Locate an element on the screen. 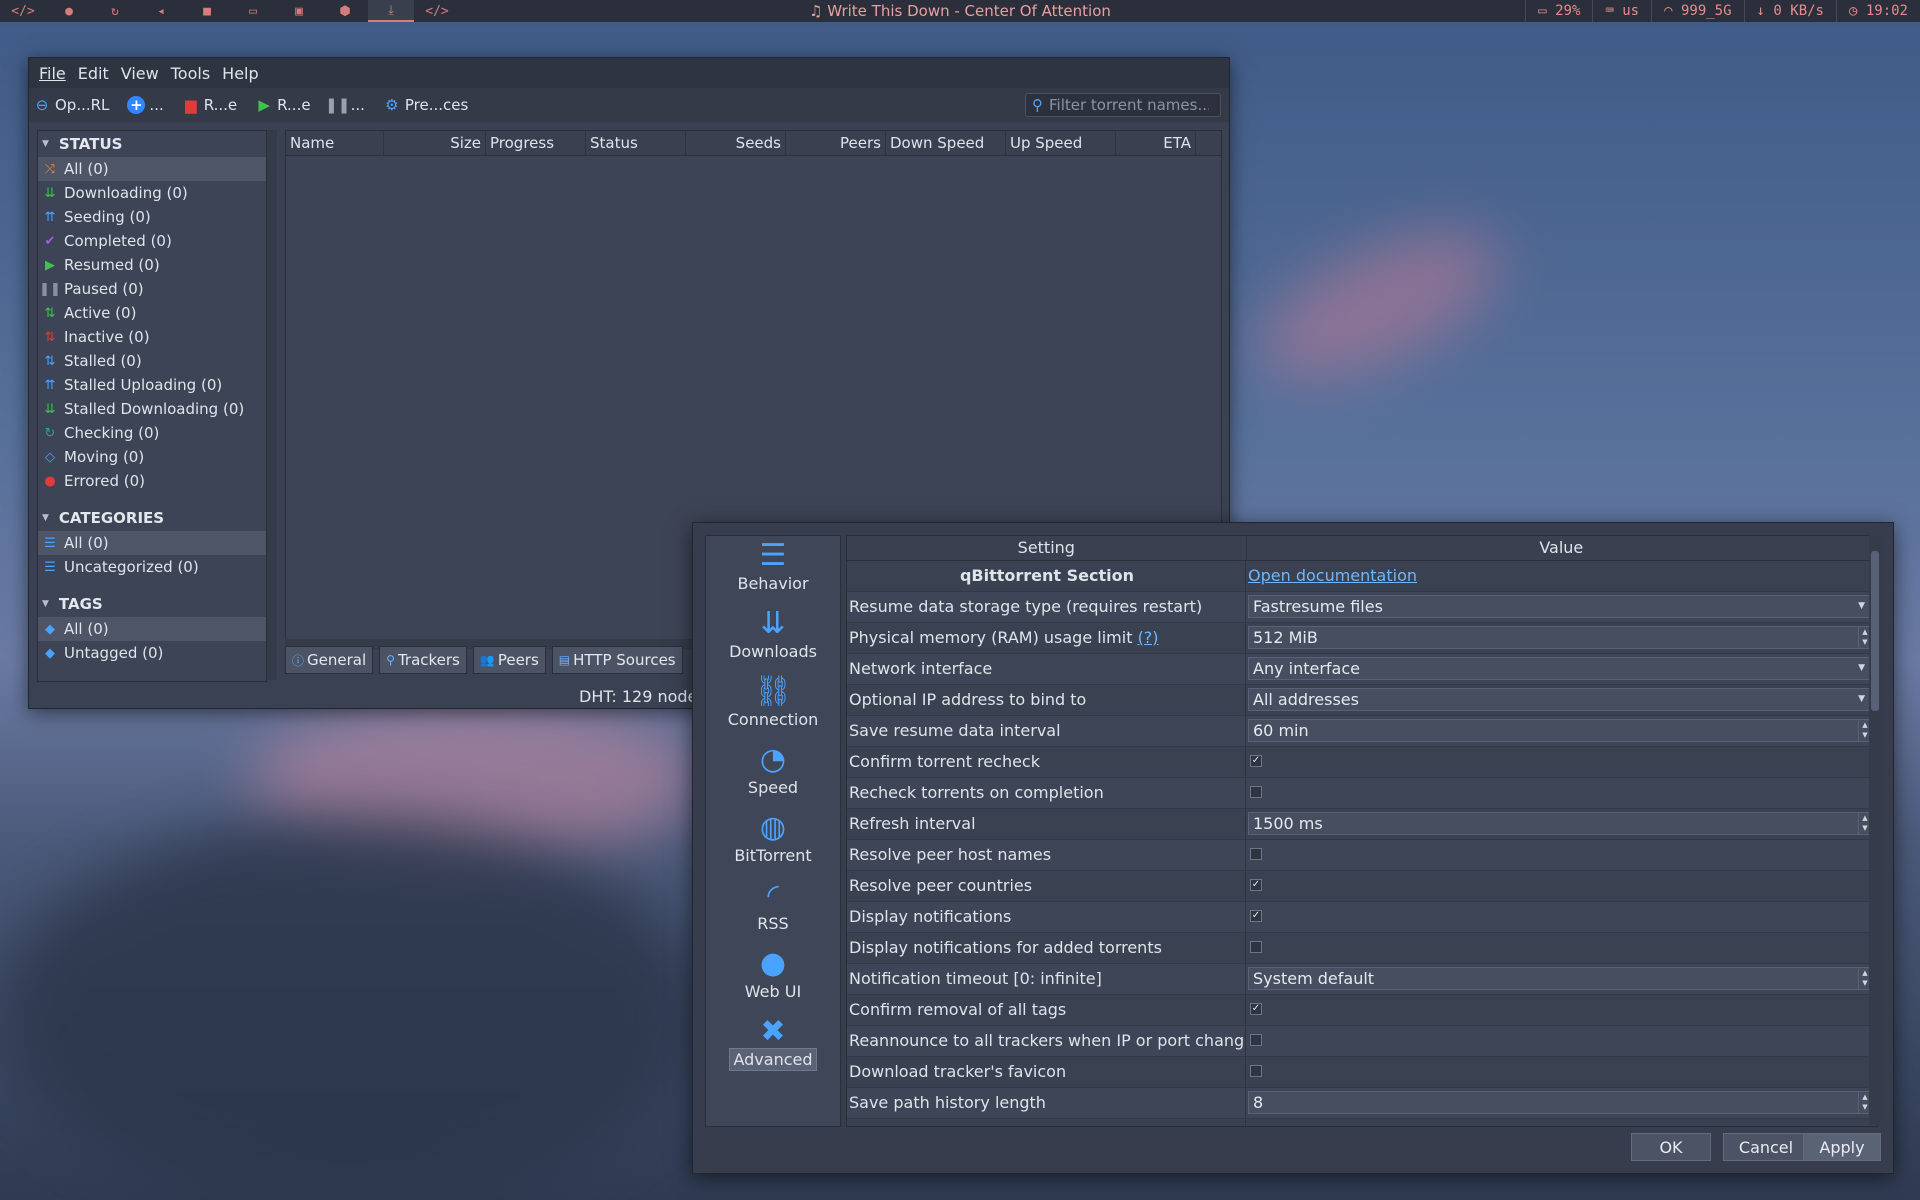  setting-row: Display notifications ✓ is located at coordinates (1362, 917).